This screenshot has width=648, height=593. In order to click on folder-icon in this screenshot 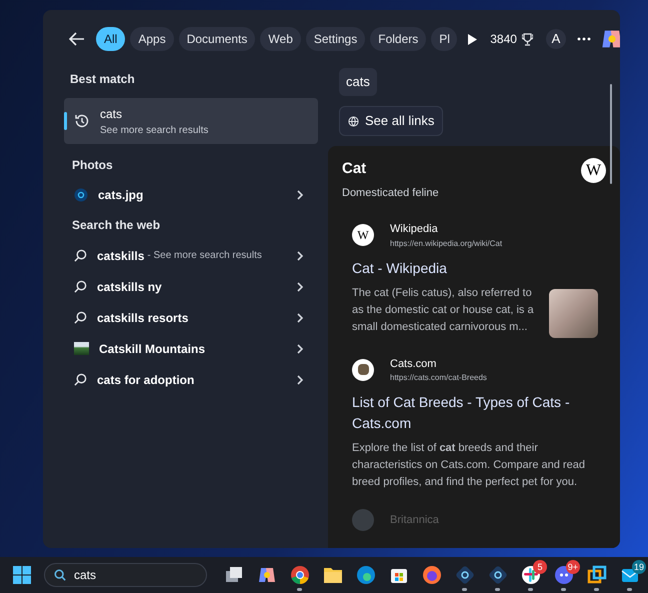, I will do `click(332, 575)`.